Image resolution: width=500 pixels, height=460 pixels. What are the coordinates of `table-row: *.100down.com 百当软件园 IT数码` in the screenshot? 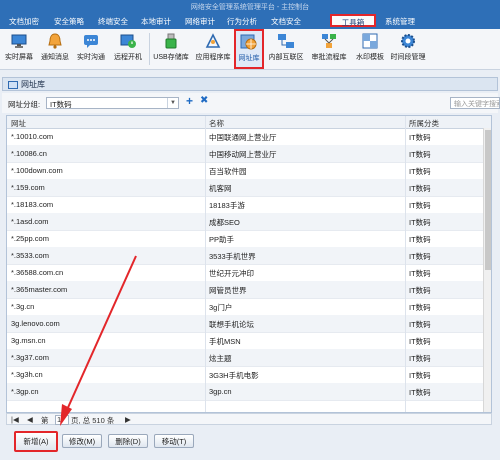 It's located at (245, 171).